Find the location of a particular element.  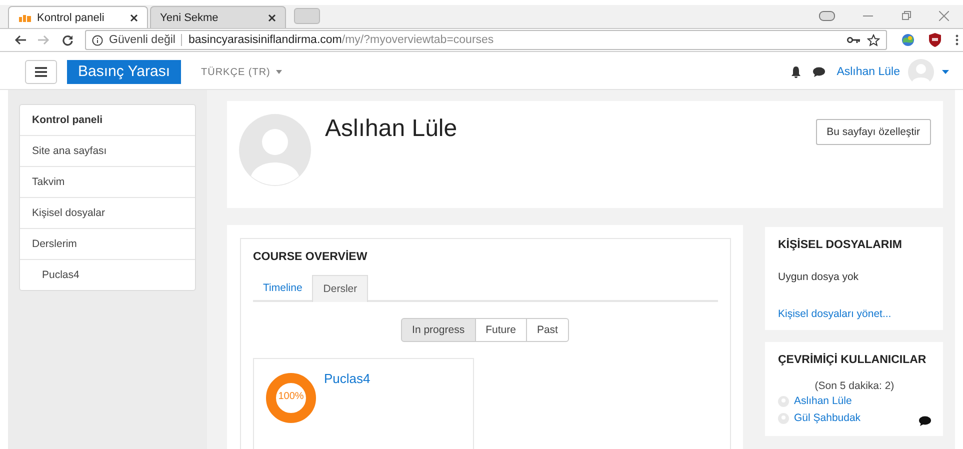

avatar-icon is located at coordinates (275, 150).